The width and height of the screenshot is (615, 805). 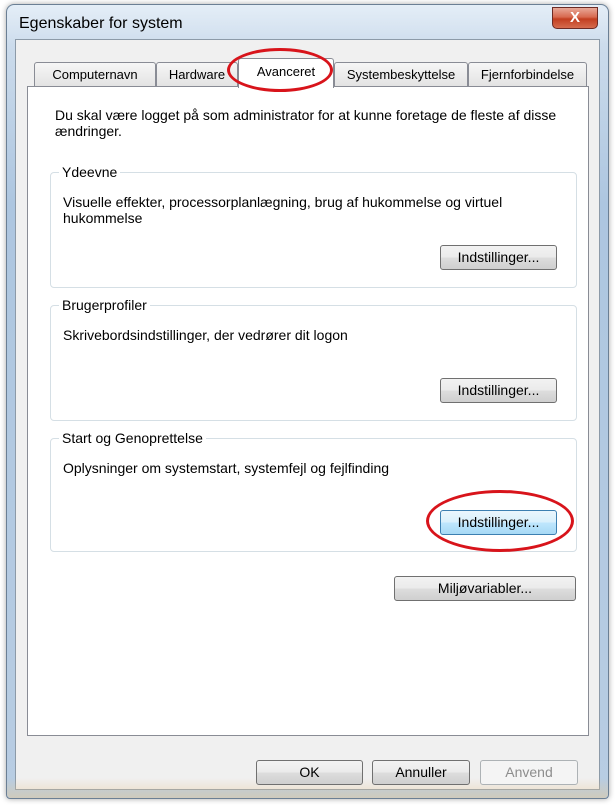 I want to click on highlight-ellipse-tab, so click(x=280, y=70).